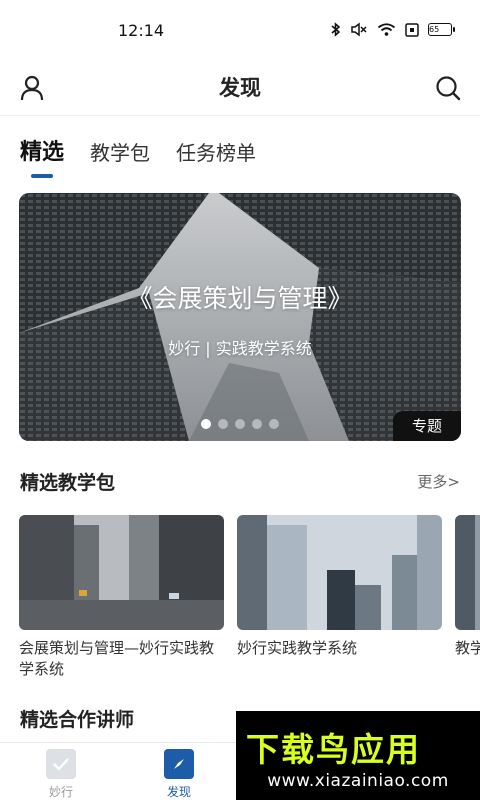 This screenshot has height=800, width=480. I want to click on nav-label: 妙行, so click(60, 792).